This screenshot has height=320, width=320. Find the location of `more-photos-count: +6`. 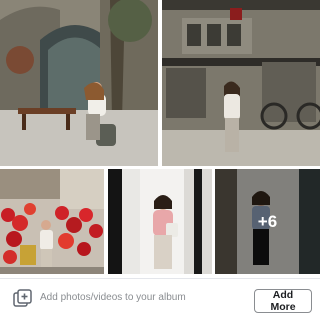

more-photos-count: +6 is located at coordinates (267, 221).